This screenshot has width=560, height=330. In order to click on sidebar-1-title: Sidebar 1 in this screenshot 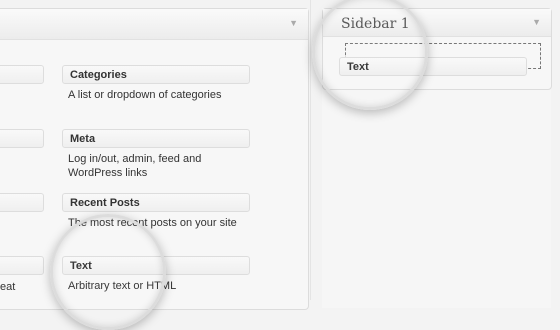, I will do `click(375, 24)`.